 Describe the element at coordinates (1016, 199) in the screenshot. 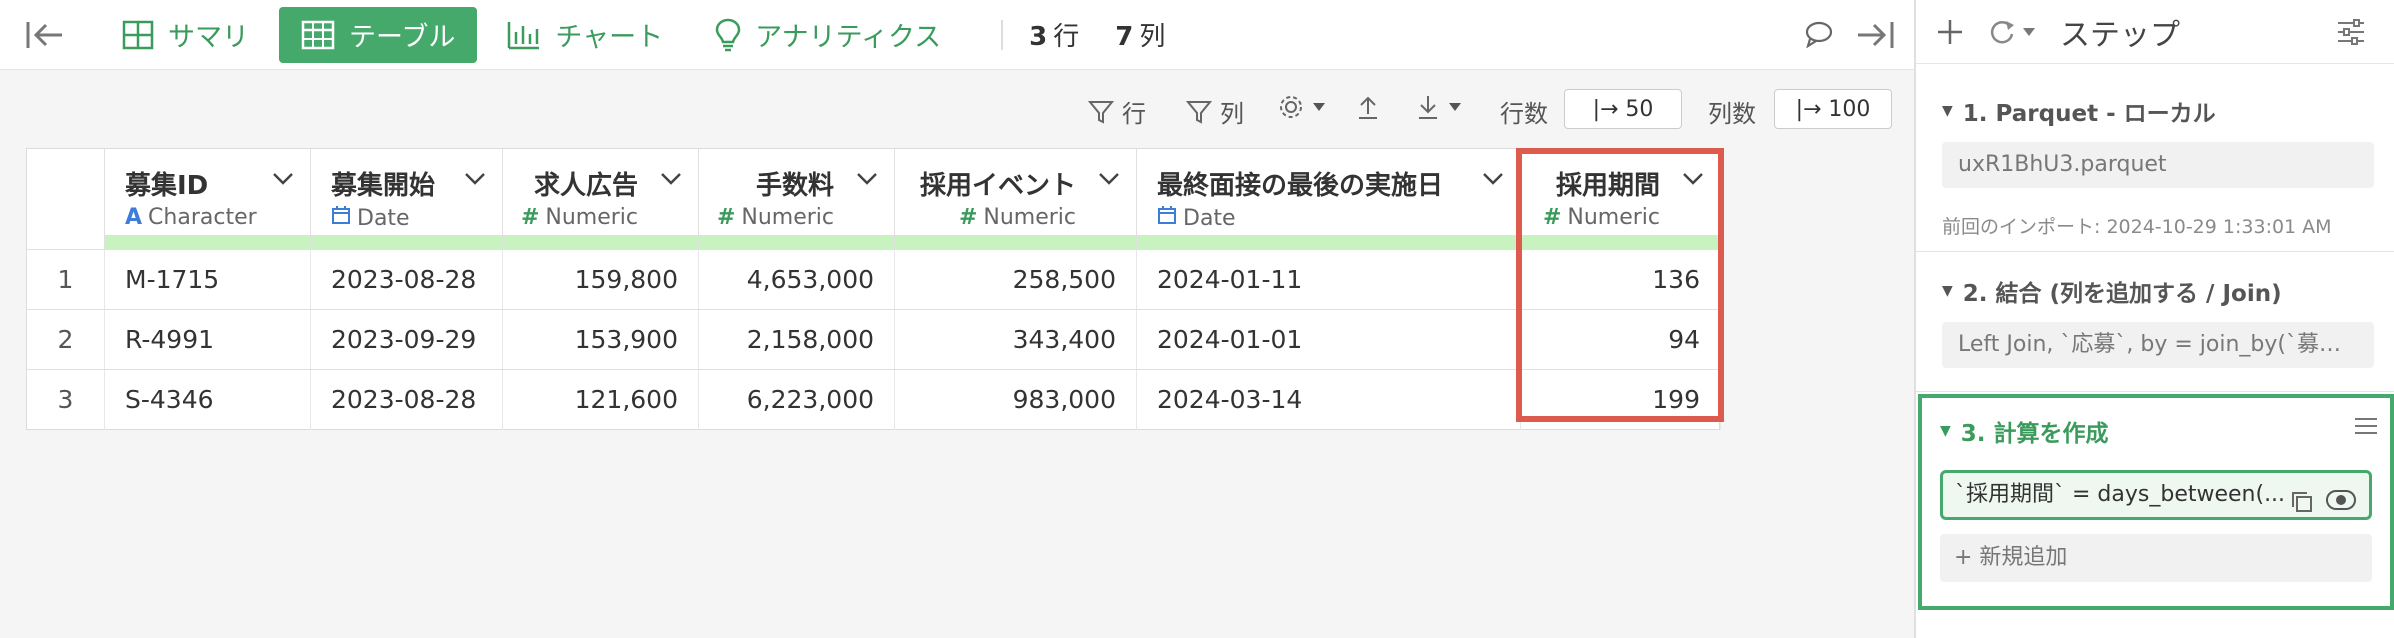

I see `column-header: 採用イベント # Numeric` at that location.